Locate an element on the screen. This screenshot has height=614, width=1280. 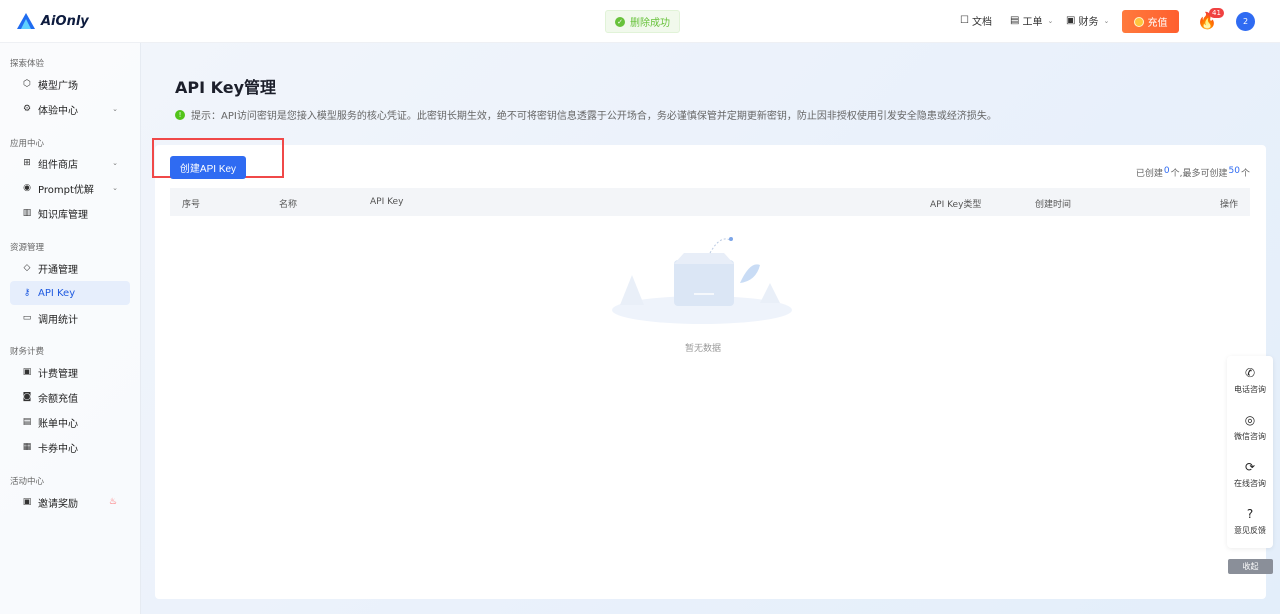
sidebar-item-usage-stats: ▭ 调用统计 is located at coordinates (70, 318).